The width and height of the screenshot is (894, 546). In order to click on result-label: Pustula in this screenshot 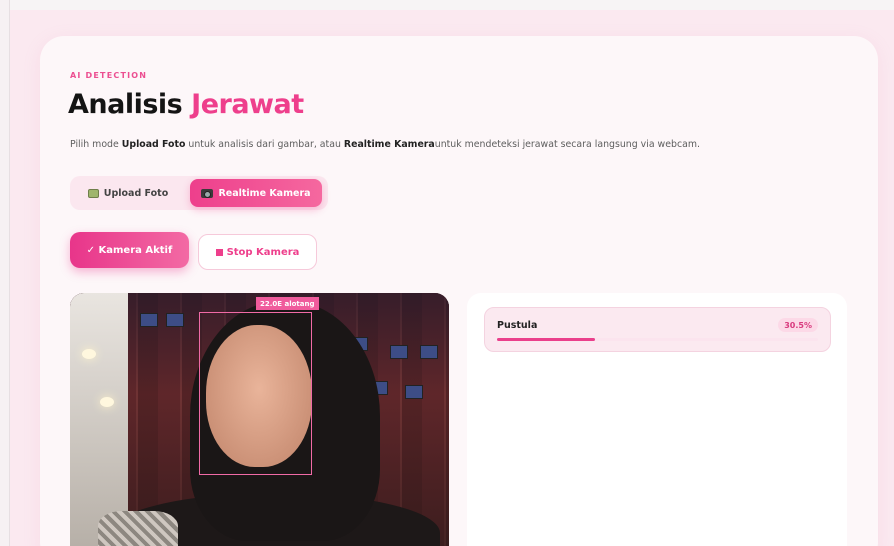, I will do `click(517, 325)`.